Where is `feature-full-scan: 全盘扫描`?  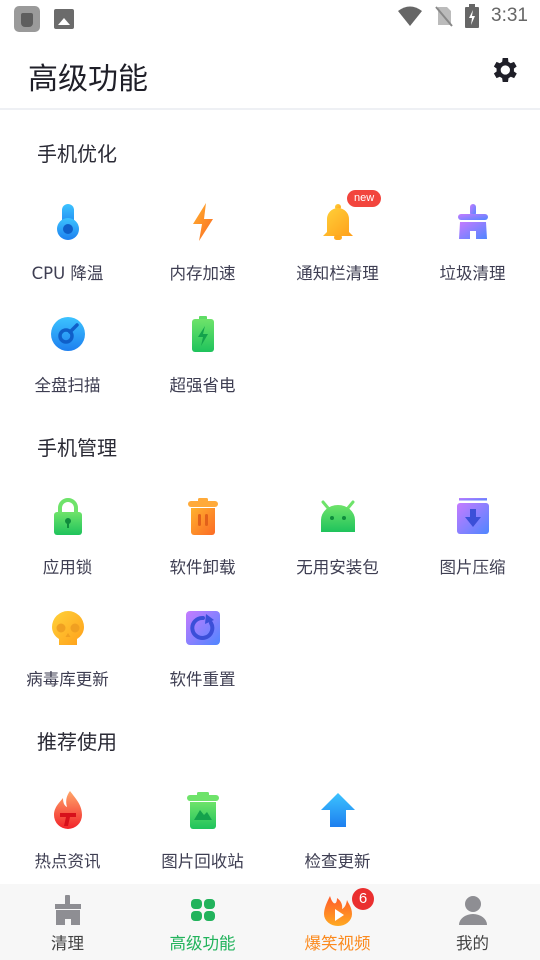
feature-full-scan: 全盘扫描 is located at coordinates (67, 364).